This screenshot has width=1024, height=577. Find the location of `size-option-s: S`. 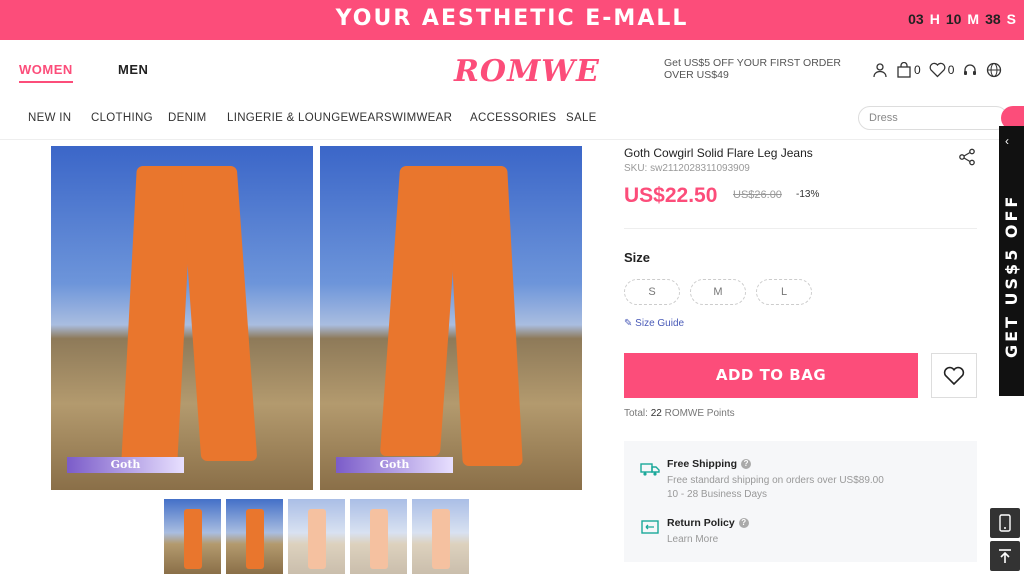

size-option-s: S is located at coordinates (652, 292).